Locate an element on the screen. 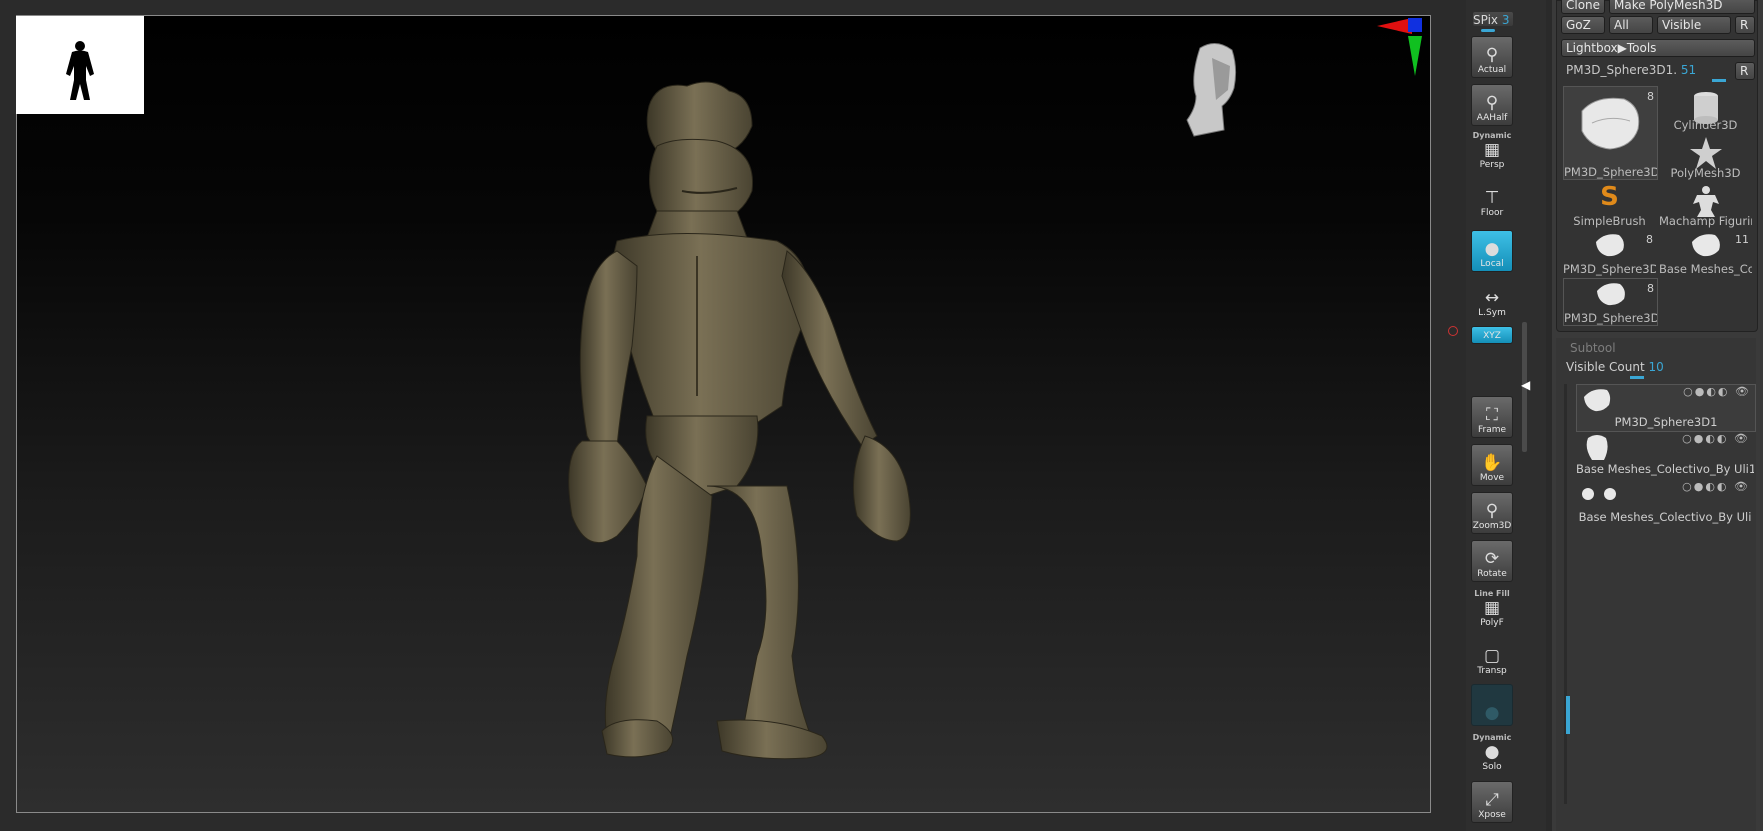 Image resolution: width=1763 pixels, height=831 pixels. persp-label: Persp is located at coordinates (1492, 165).